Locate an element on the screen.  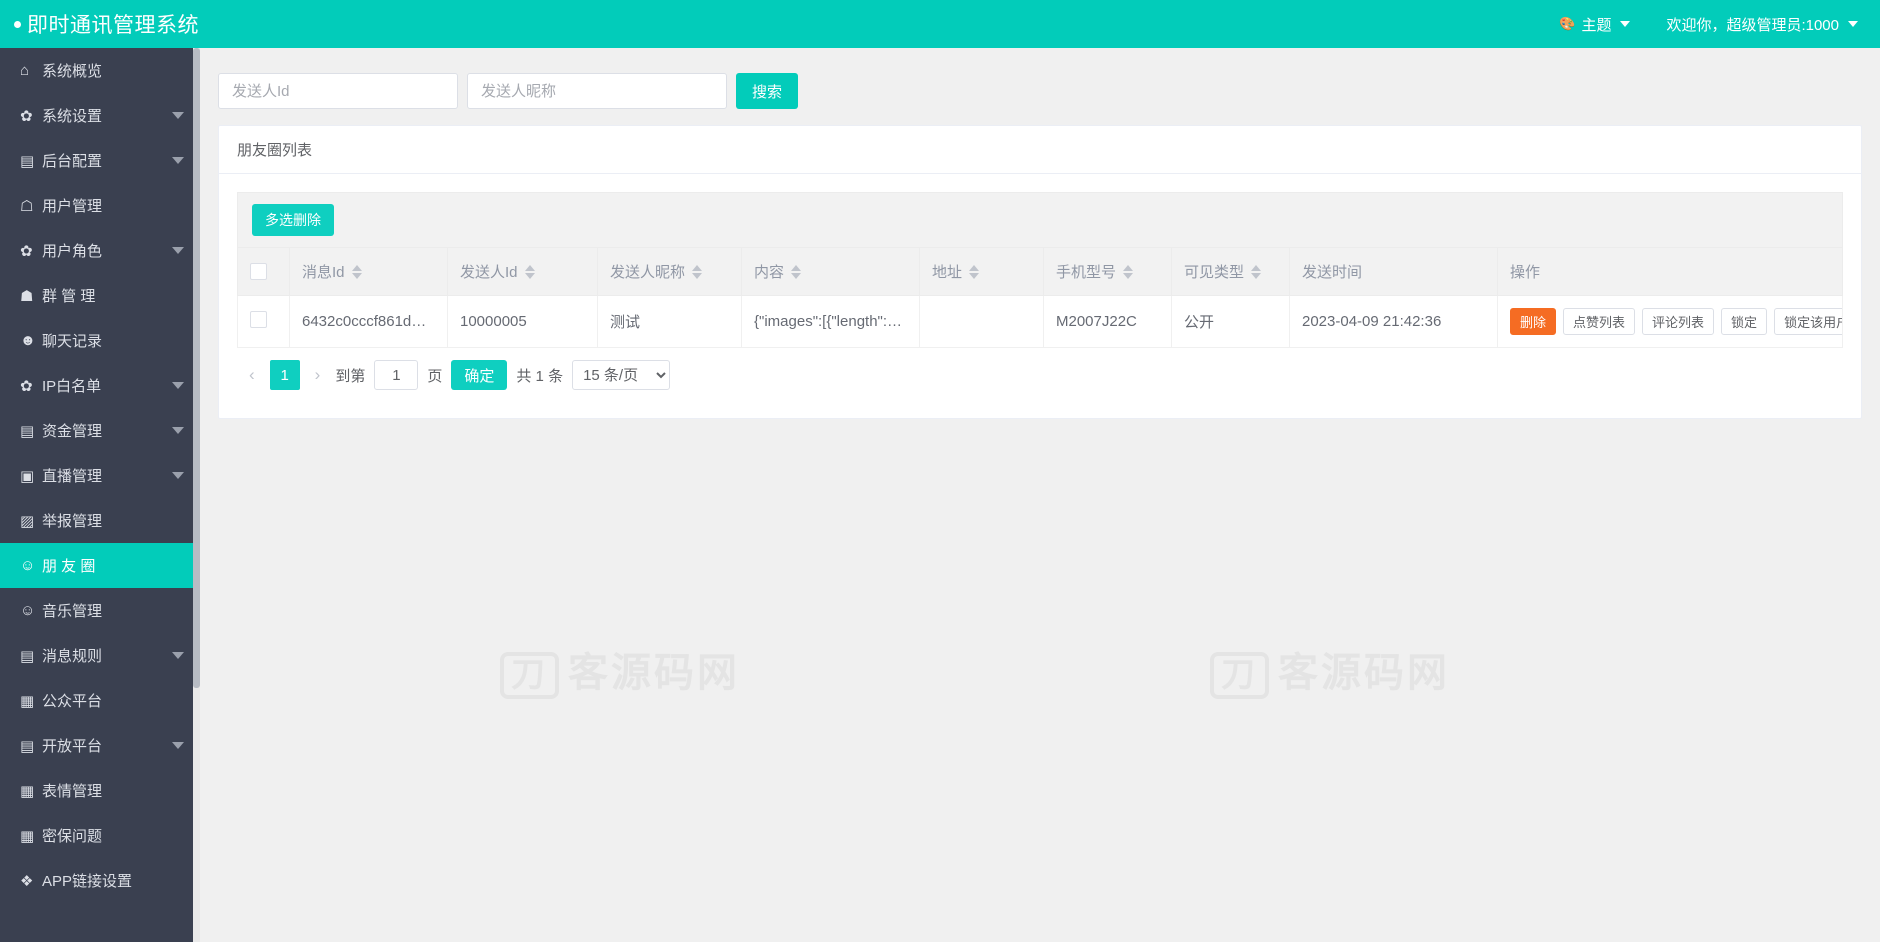
sidebar-item-0: ⌂ 系统概览 is located at coordinates (100, 70).